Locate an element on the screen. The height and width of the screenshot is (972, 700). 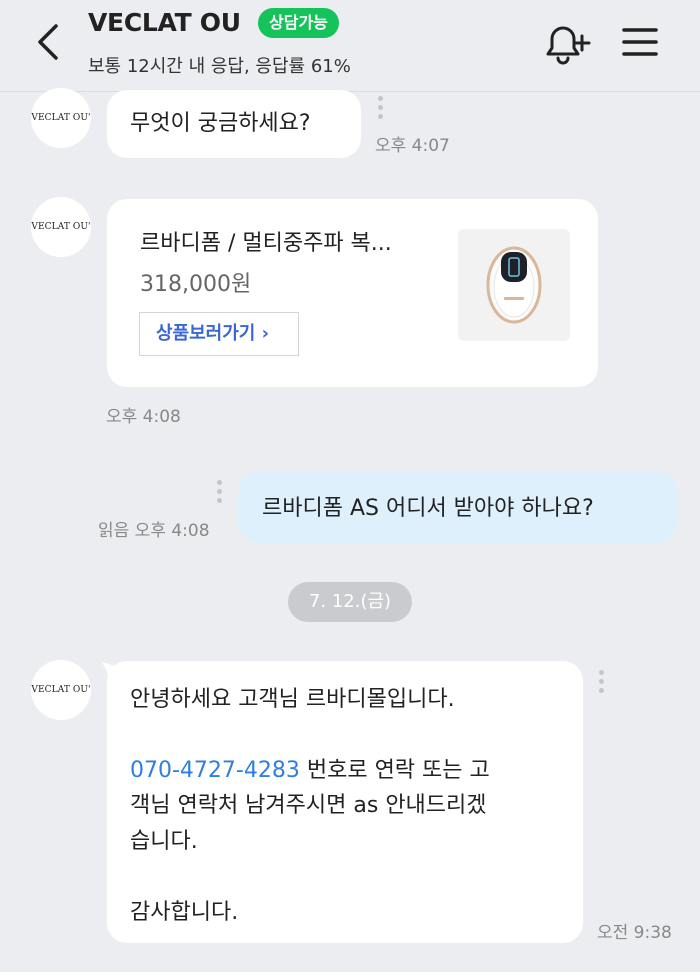
message-line: 습니다. is located at coordinates (164, 841).